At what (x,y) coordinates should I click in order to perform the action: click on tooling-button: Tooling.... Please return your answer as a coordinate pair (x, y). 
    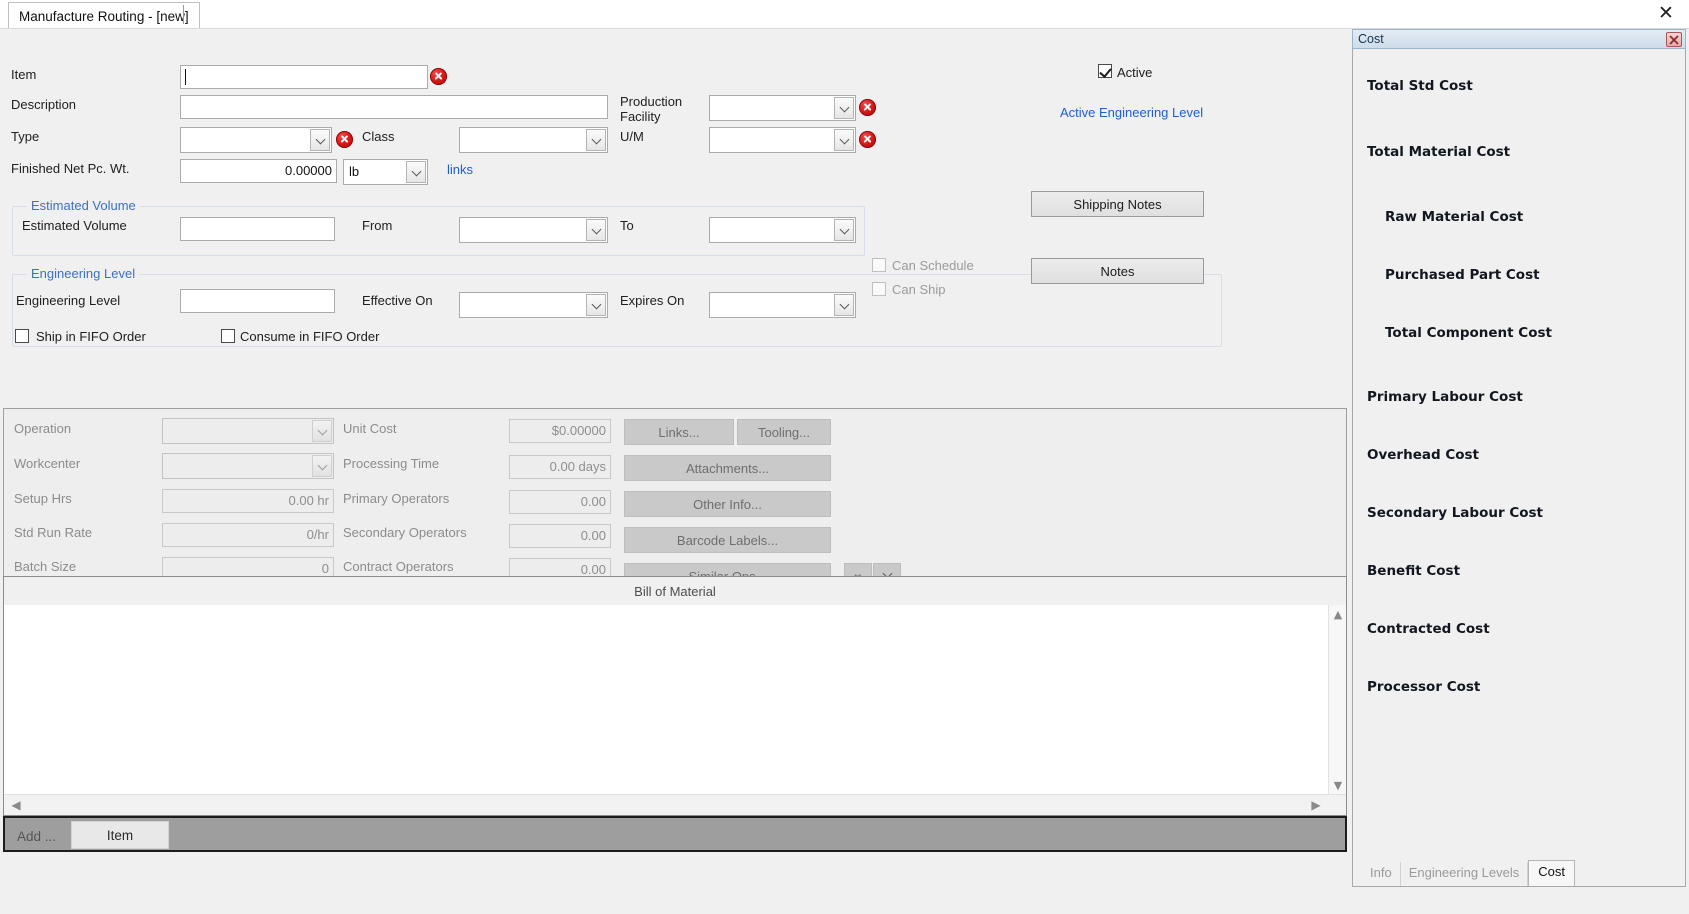
    Looking at the image, I should click on (784, 432).